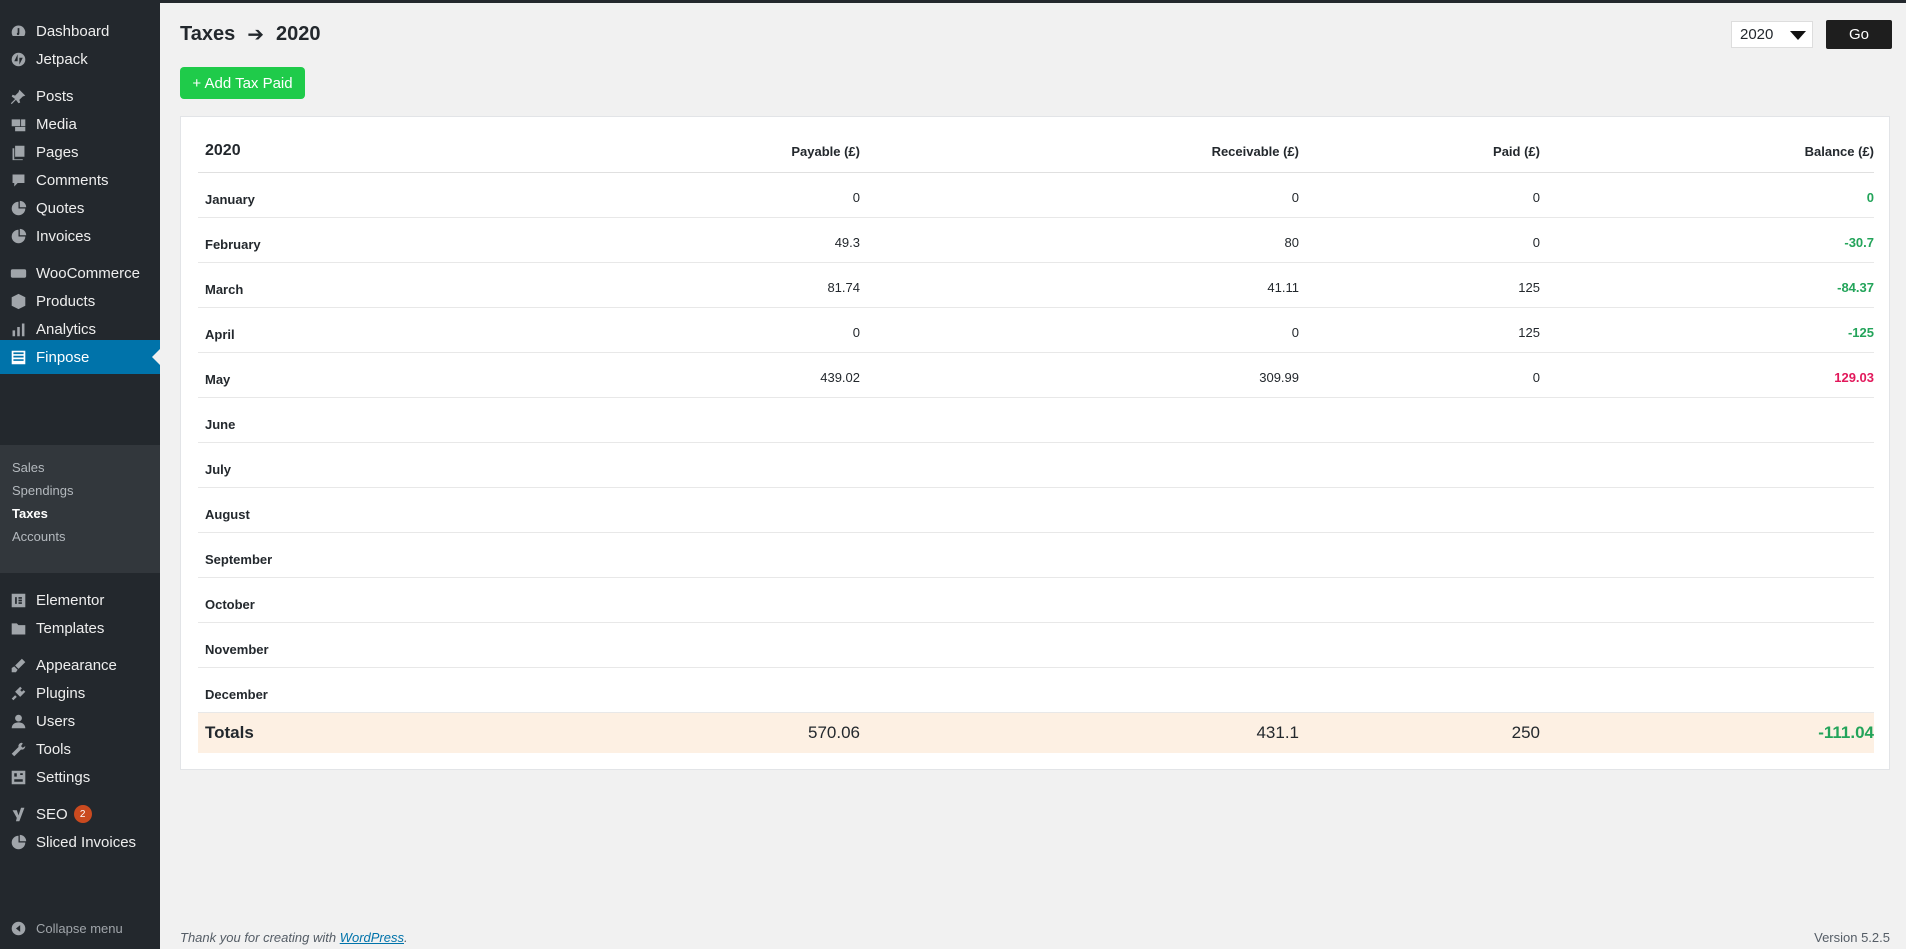 The height and width of the screenshot is (949, 1906). Describe the element at coordinates (86, 842) in the screenshot. I see `sidebar-item-label: Sliced Invoices` at that location.